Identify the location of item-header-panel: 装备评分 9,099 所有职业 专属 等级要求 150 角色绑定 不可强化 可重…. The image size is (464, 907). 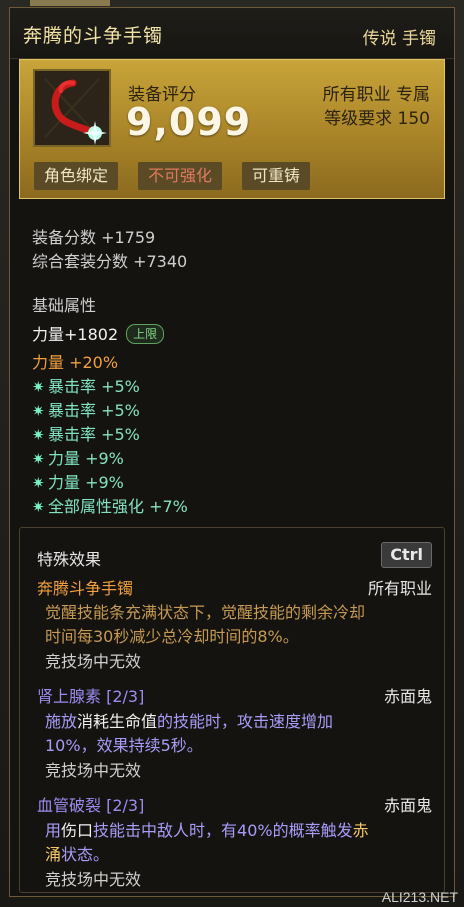
(232, 129).